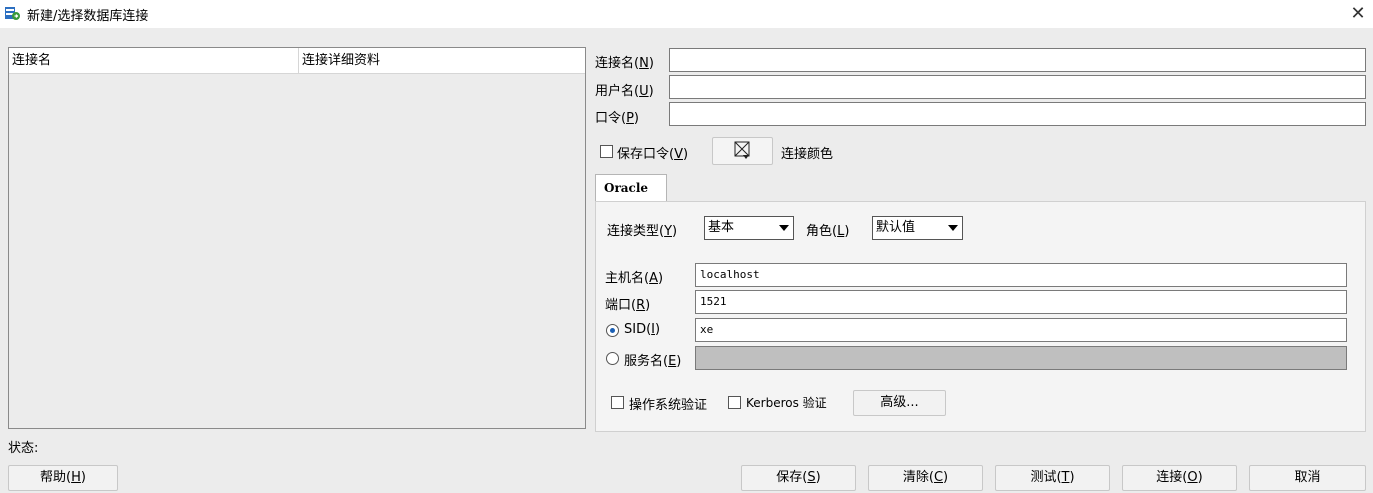  Describe the element at coordinates (798, 478) in the screenshot. I see `save-button: 保存(S)` at that location.